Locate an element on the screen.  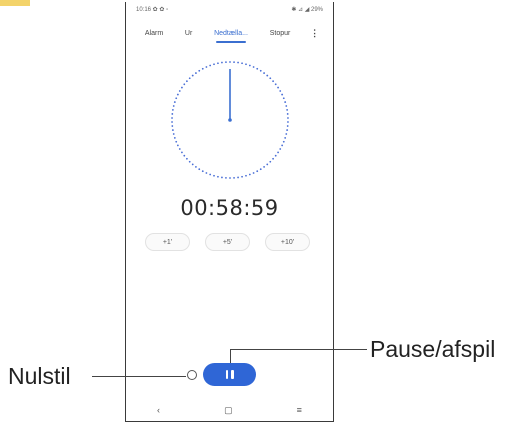
status-bar: 10:16 ✿ ✿ ▫ ✱ ⊿ ◢ 29% is located at coordinates (229, 9).